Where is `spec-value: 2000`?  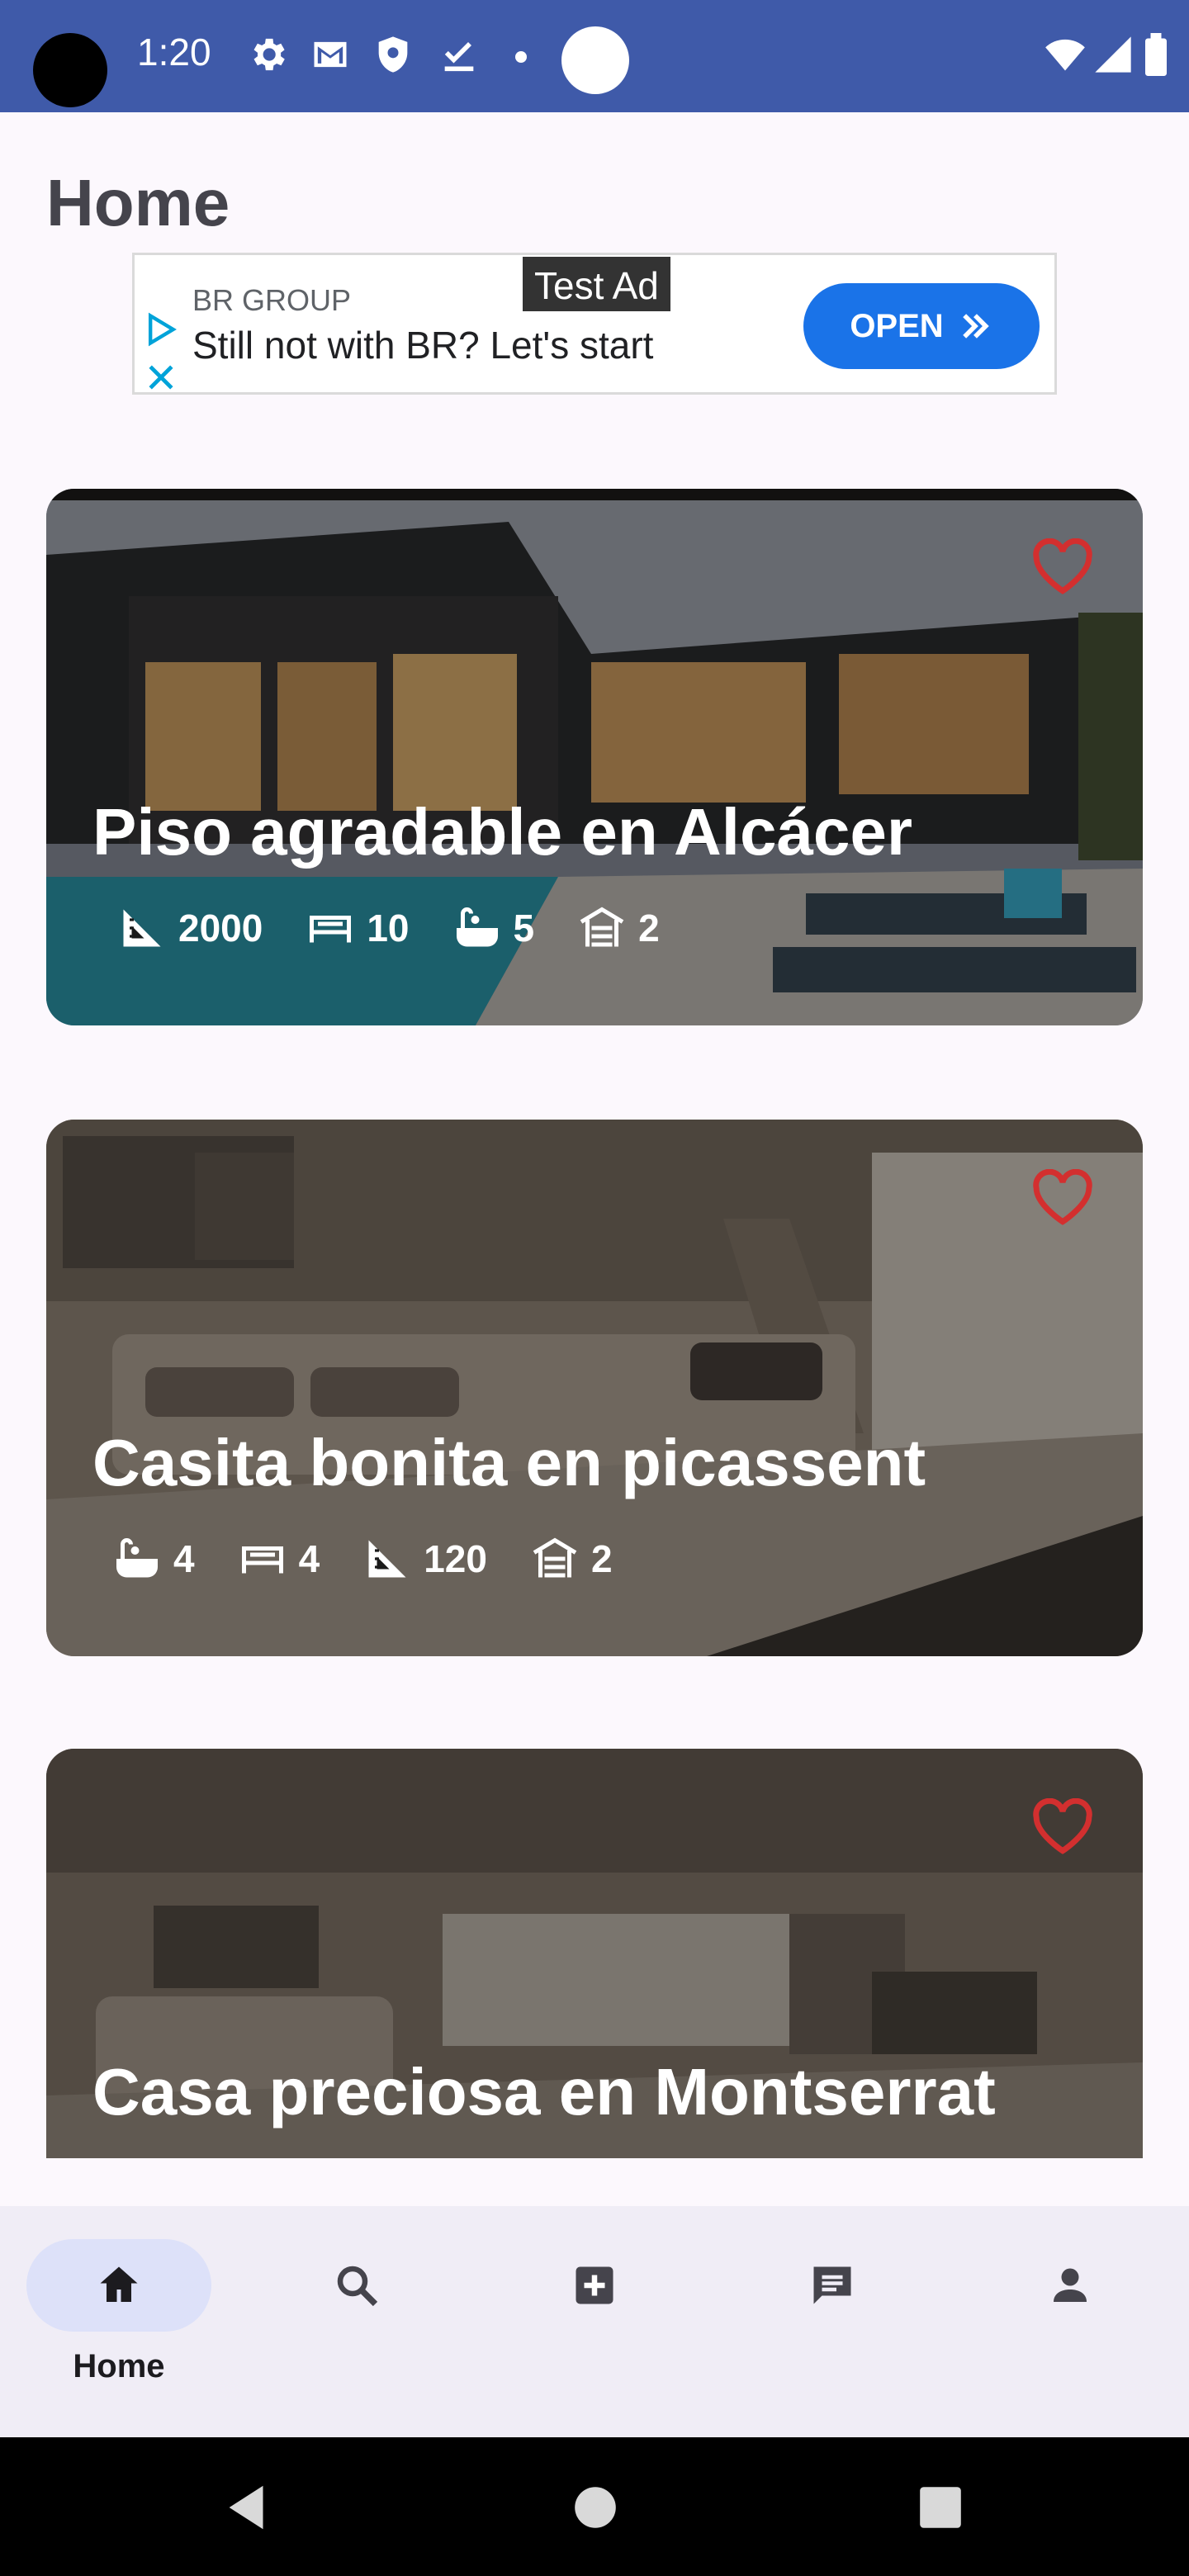 spec-value: 2000 is located at coordinates (220, 928).